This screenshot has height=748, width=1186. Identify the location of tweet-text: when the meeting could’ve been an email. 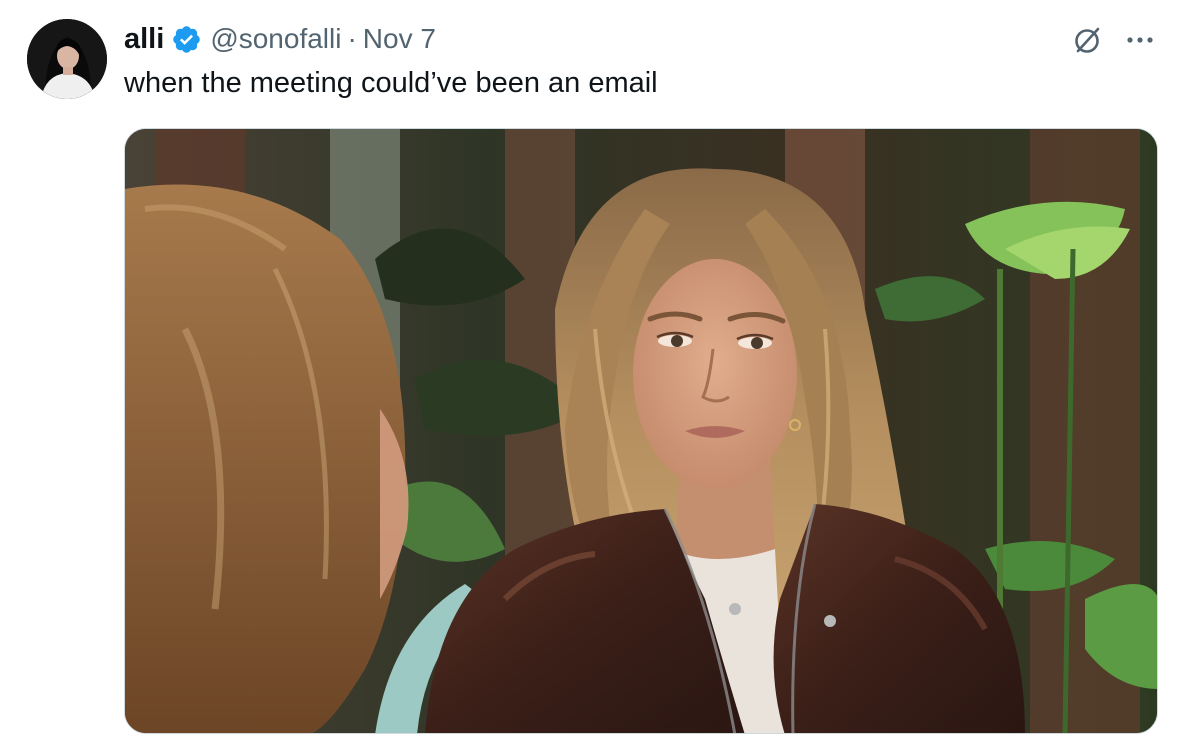
(391, 83).